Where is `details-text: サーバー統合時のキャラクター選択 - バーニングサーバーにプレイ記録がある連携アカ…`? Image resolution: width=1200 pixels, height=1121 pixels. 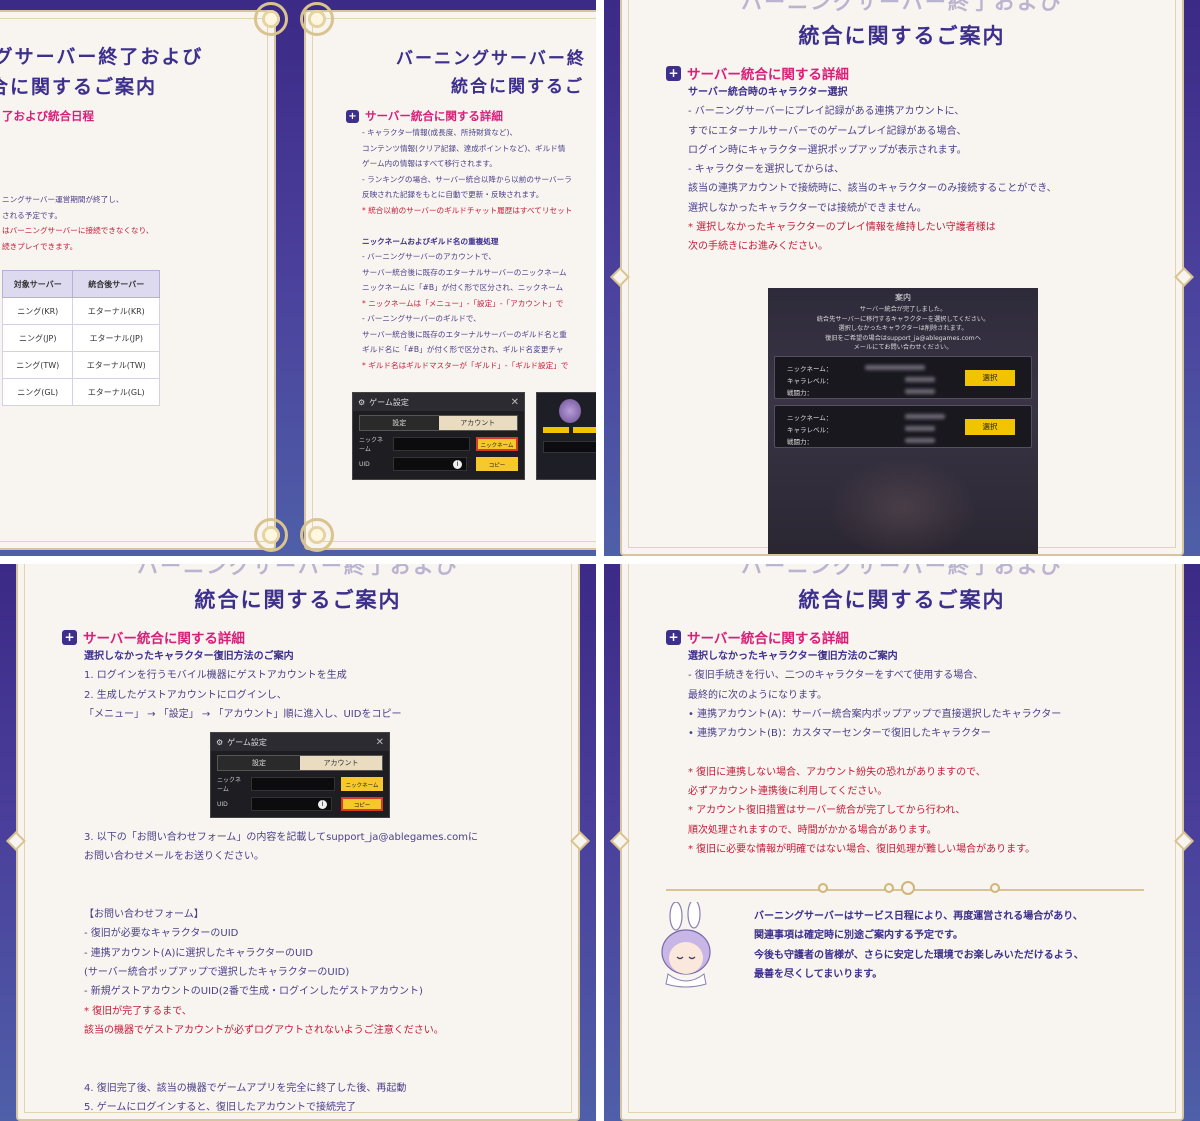
details-text: サーバー統合時のキャラクター選択 - バーニングサーバーにプレイ記録がある連携アカ… is located at coordinates (872, 170).